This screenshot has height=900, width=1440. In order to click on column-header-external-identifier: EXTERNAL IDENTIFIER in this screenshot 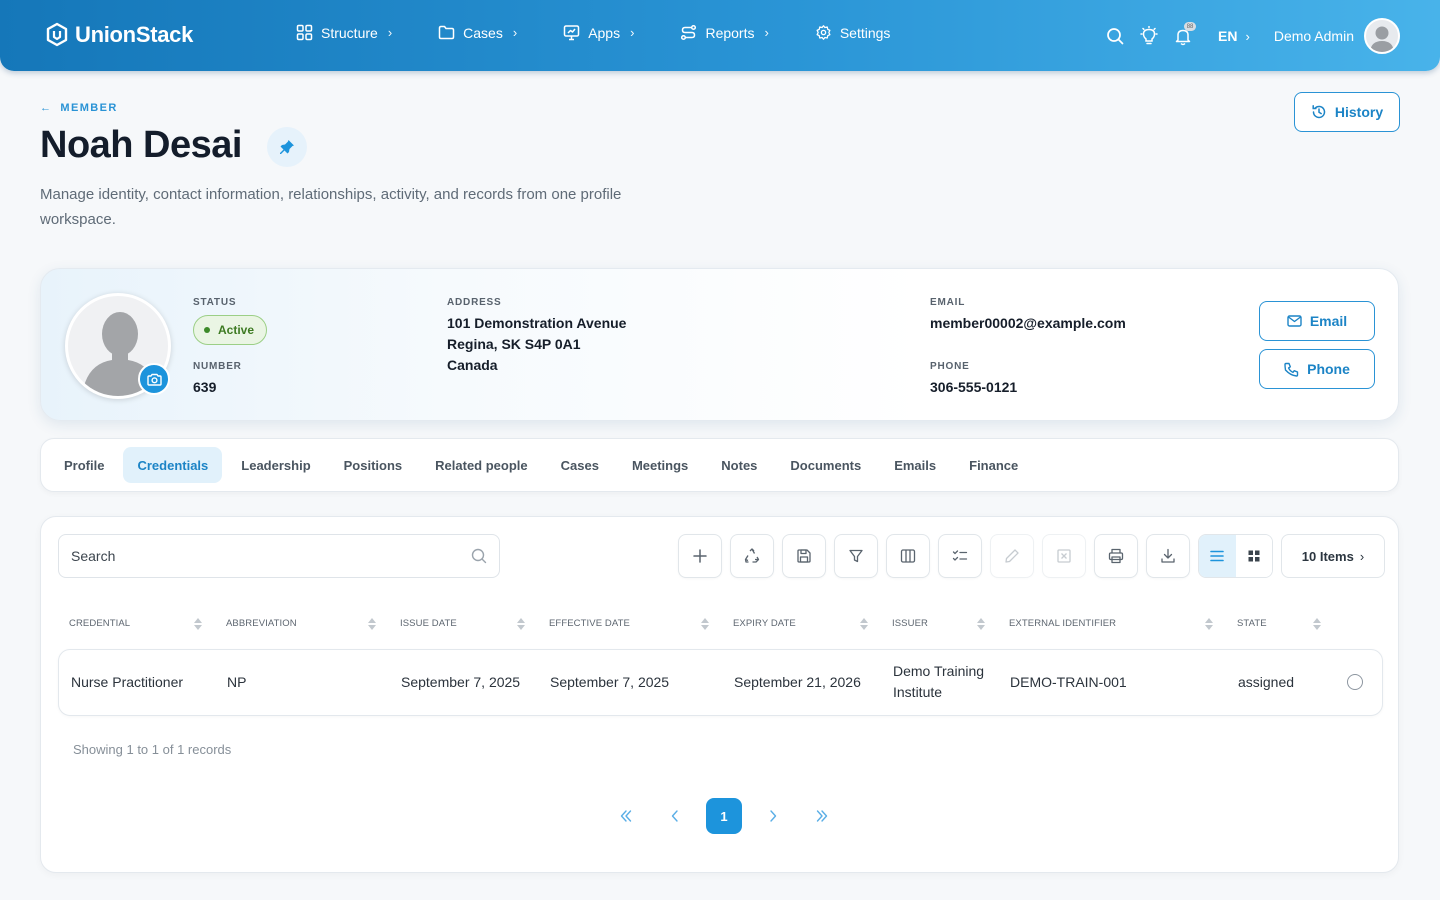, I will do `click(1063, 623)`.